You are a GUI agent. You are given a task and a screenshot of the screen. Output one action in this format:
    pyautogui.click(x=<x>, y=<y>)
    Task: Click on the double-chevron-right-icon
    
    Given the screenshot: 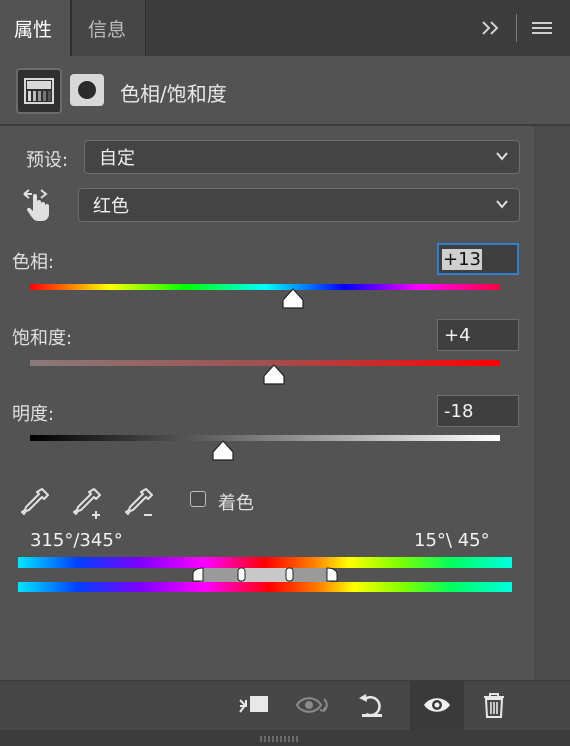 What is the action you would take?
    pyautogui.click(x=491, y=32)
    